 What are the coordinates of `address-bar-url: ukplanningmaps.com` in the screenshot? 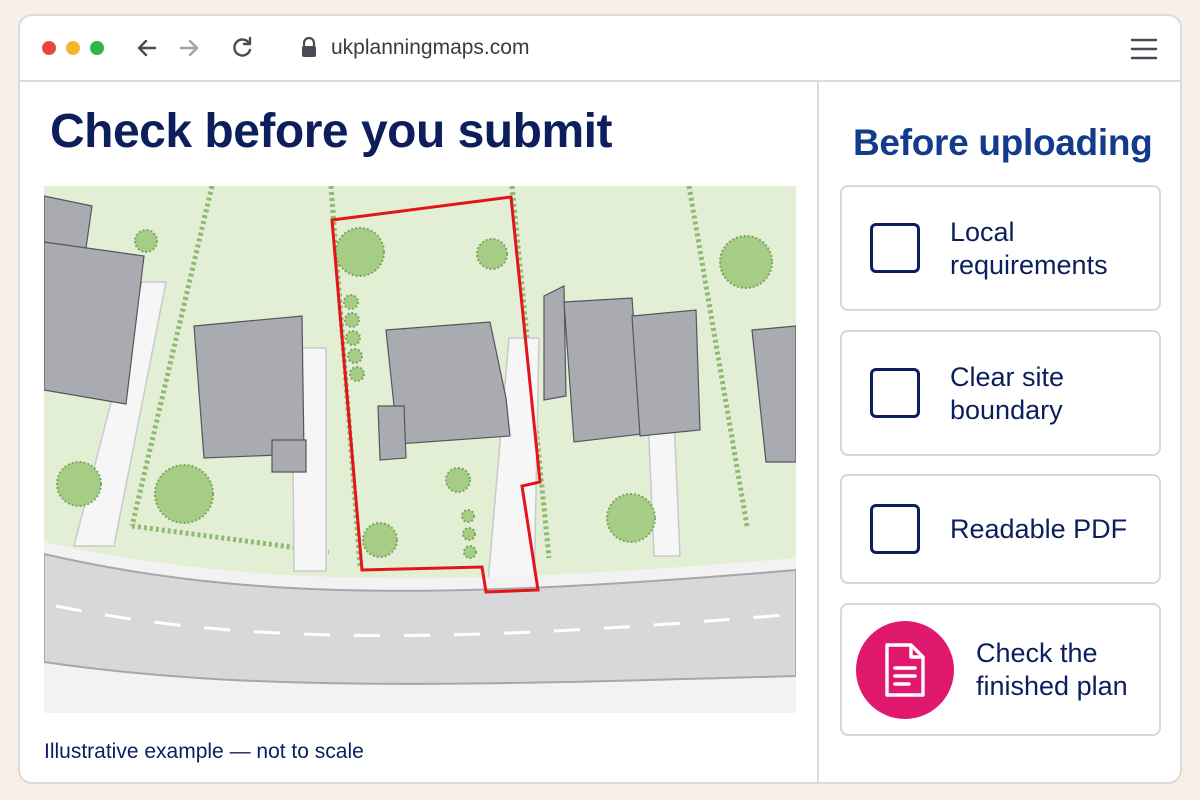 It's located at (430, 48).